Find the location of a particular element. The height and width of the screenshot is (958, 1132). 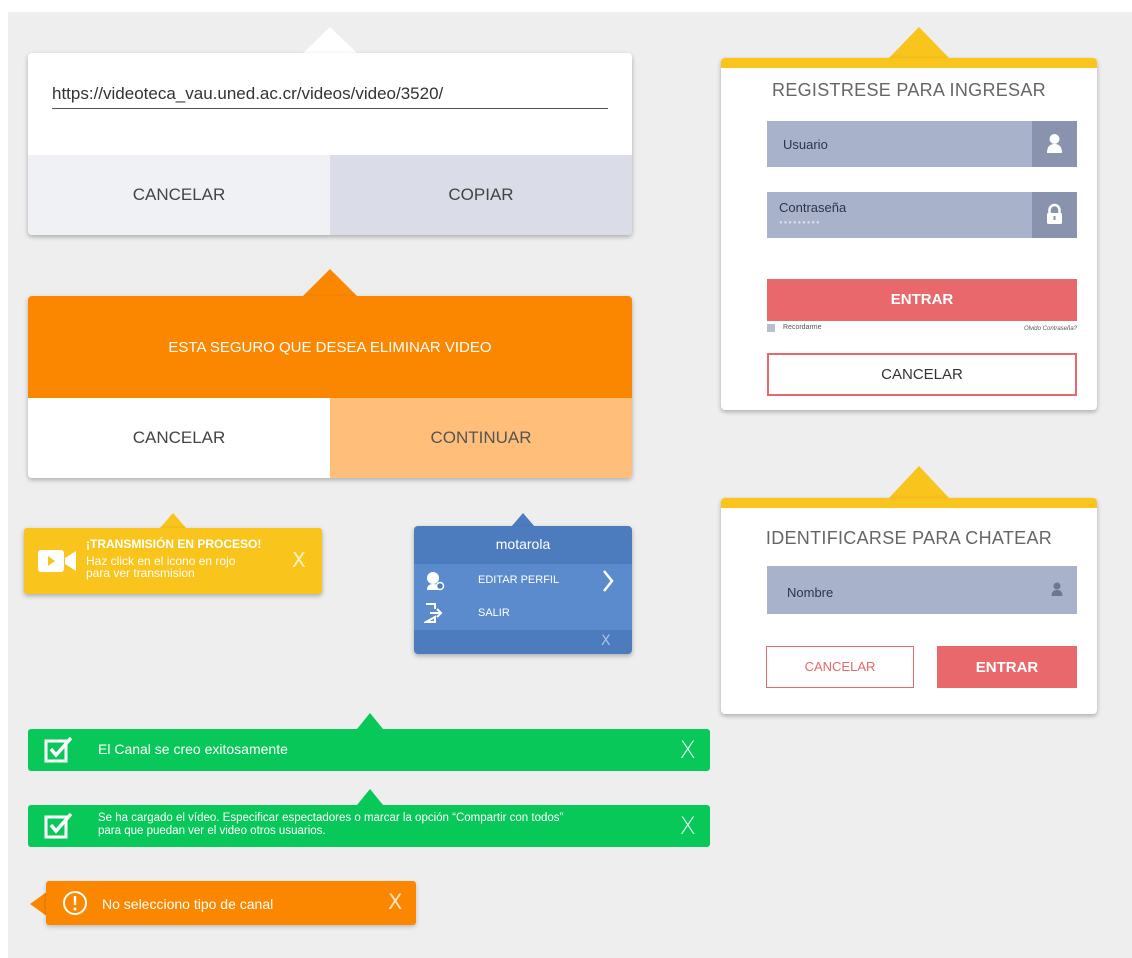

name-field: Nombre is located at coordinates (922, 590).